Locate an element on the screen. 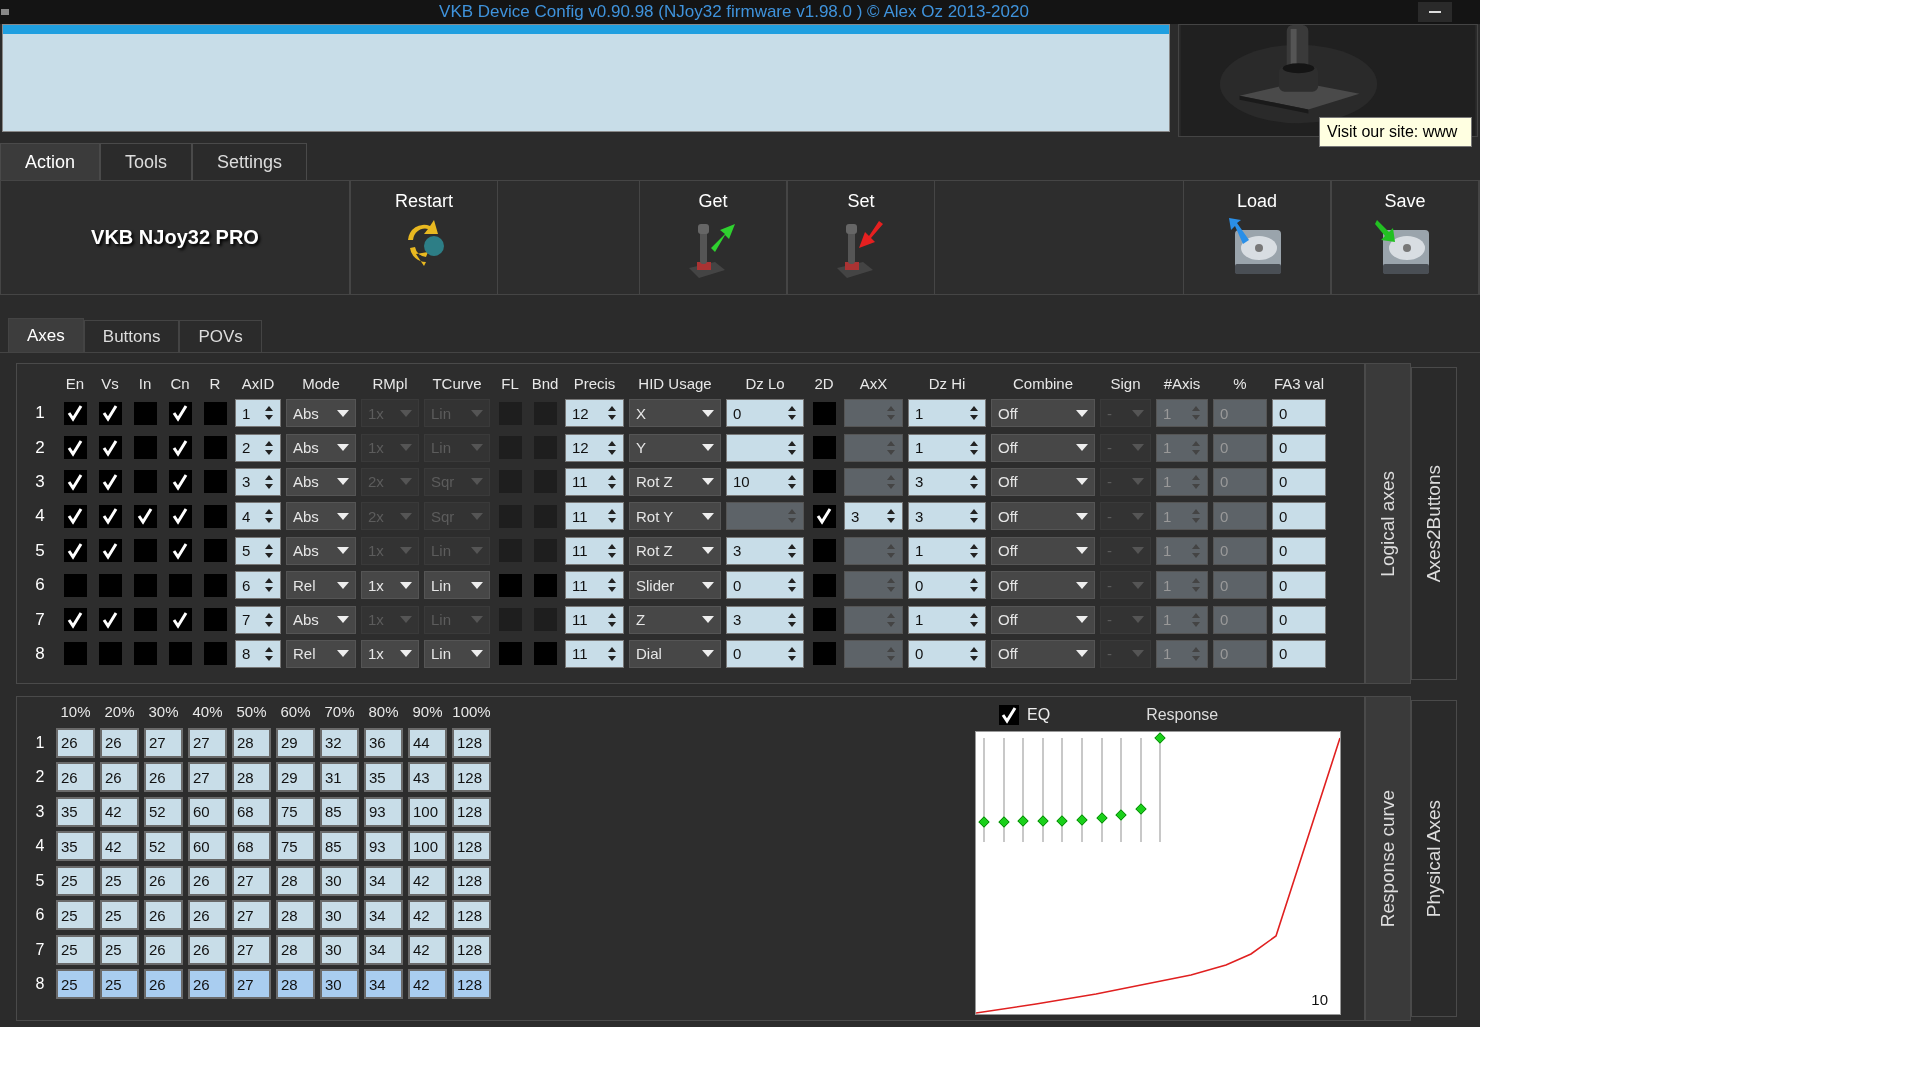 This screenshot has width=1920, height=1080. tab: Settings is located at coordinates (250, 161).